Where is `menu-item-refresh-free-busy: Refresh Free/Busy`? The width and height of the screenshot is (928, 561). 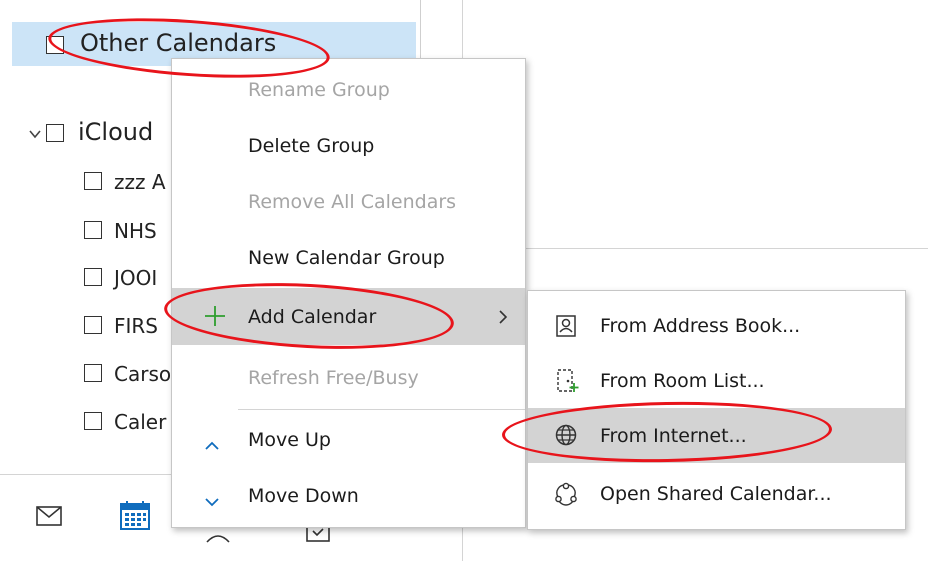
menu-item-refresh-free-busy: Refresh Free/Busy is located at coordinates (348, 378).